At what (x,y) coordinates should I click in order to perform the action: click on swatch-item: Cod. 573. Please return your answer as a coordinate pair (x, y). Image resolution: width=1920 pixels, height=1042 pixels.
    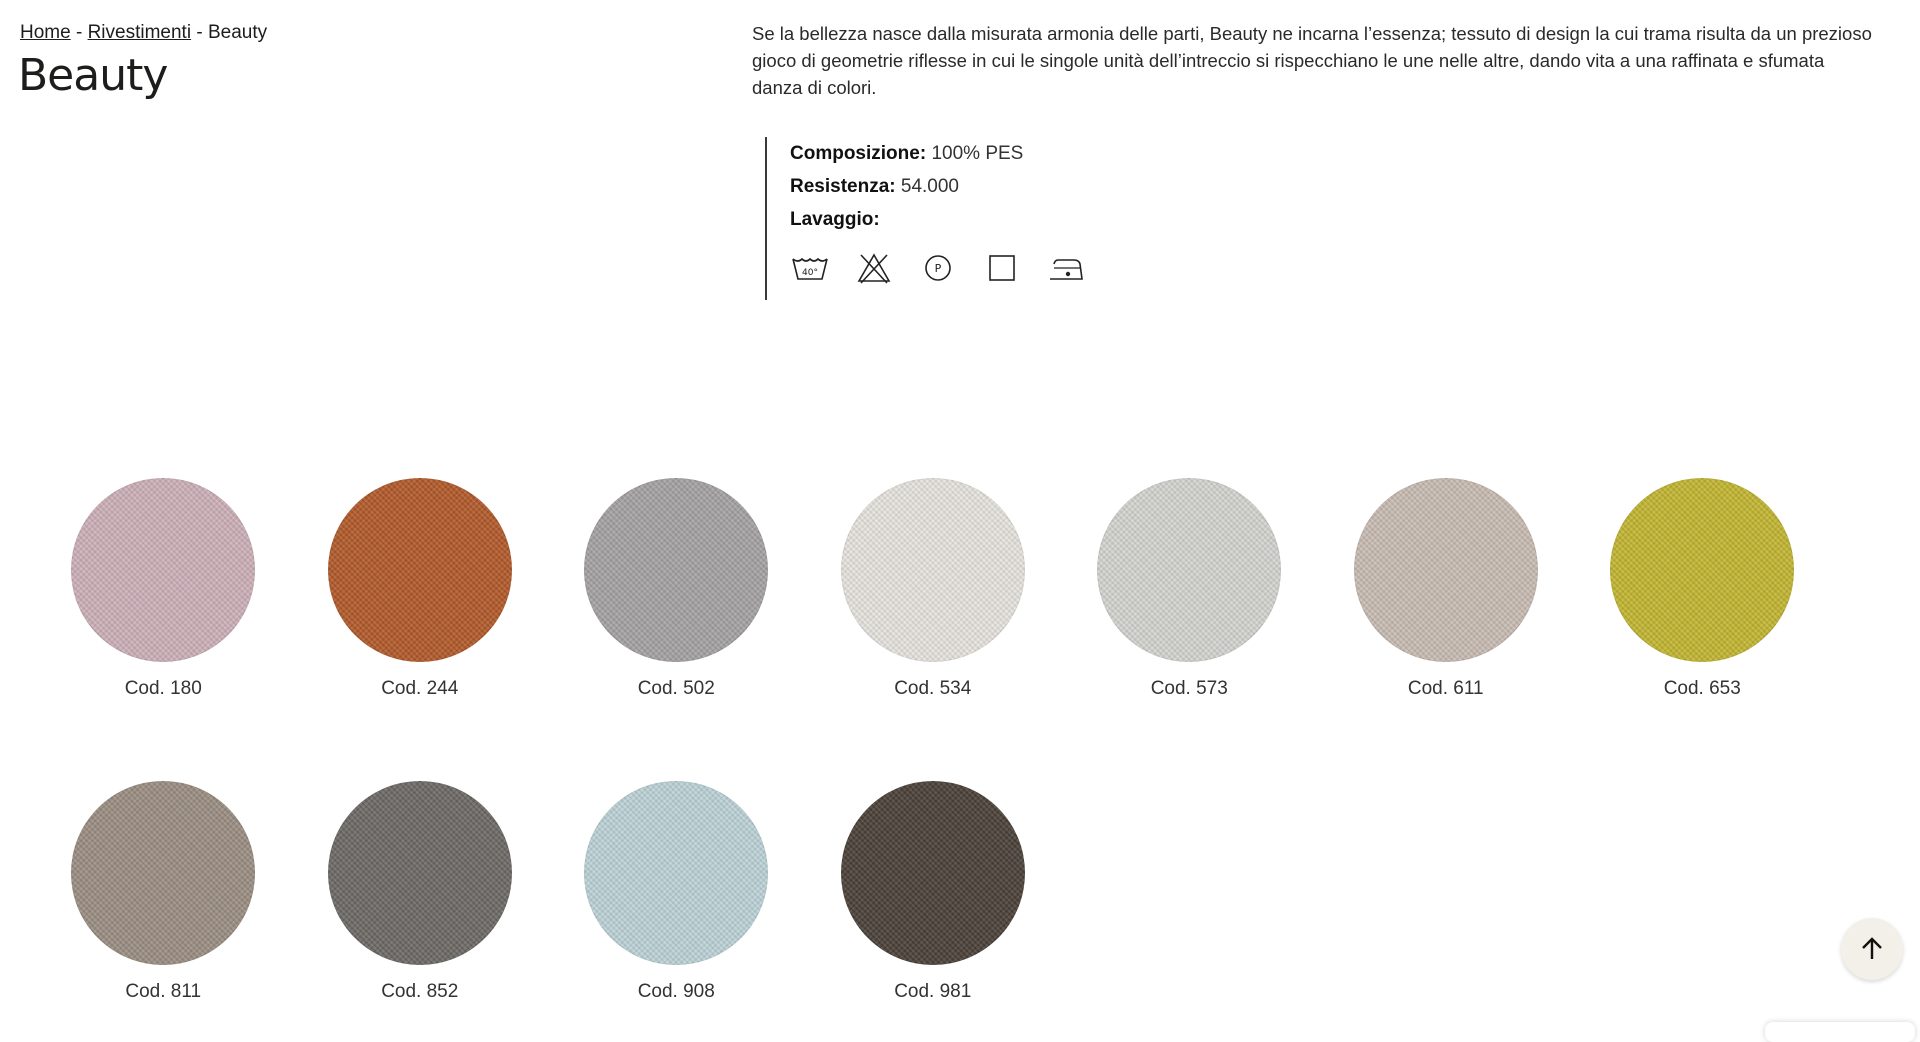
    Looking at the image, I should click on (1189, 589).